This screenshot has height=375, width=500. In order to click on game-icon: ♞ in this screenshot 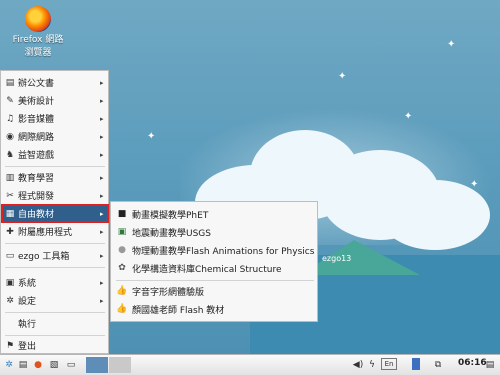, I will do `click(10, 154)`.